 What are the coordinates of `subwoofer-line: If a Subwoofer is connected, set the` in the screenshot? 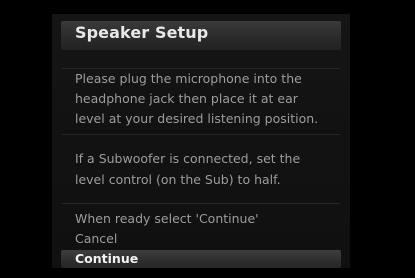 It's located at (188, 158).